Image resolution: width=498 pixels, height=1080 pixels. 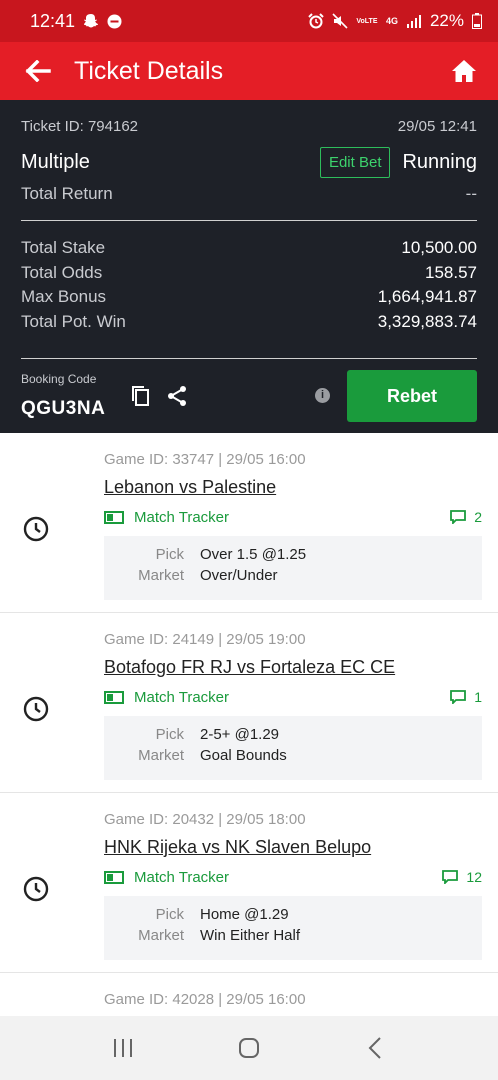 What do you see at coordinates (249, 396) in the screenshot?
I see `booking-section: Booking Code QGU3NA i Rebet` at bounding box center [249, 396].